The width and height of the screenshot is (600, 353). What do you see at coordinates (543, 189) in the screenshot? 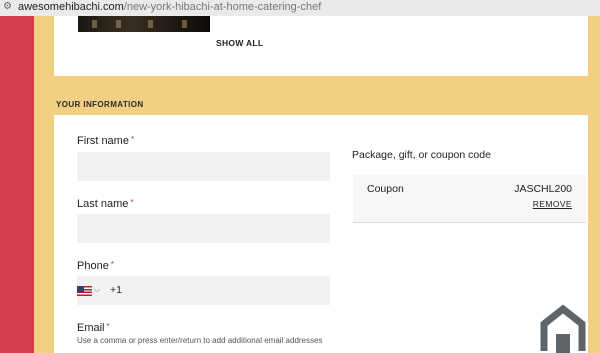
I see `coupon-code: JASCHL200` at bounding box center [543, 189].